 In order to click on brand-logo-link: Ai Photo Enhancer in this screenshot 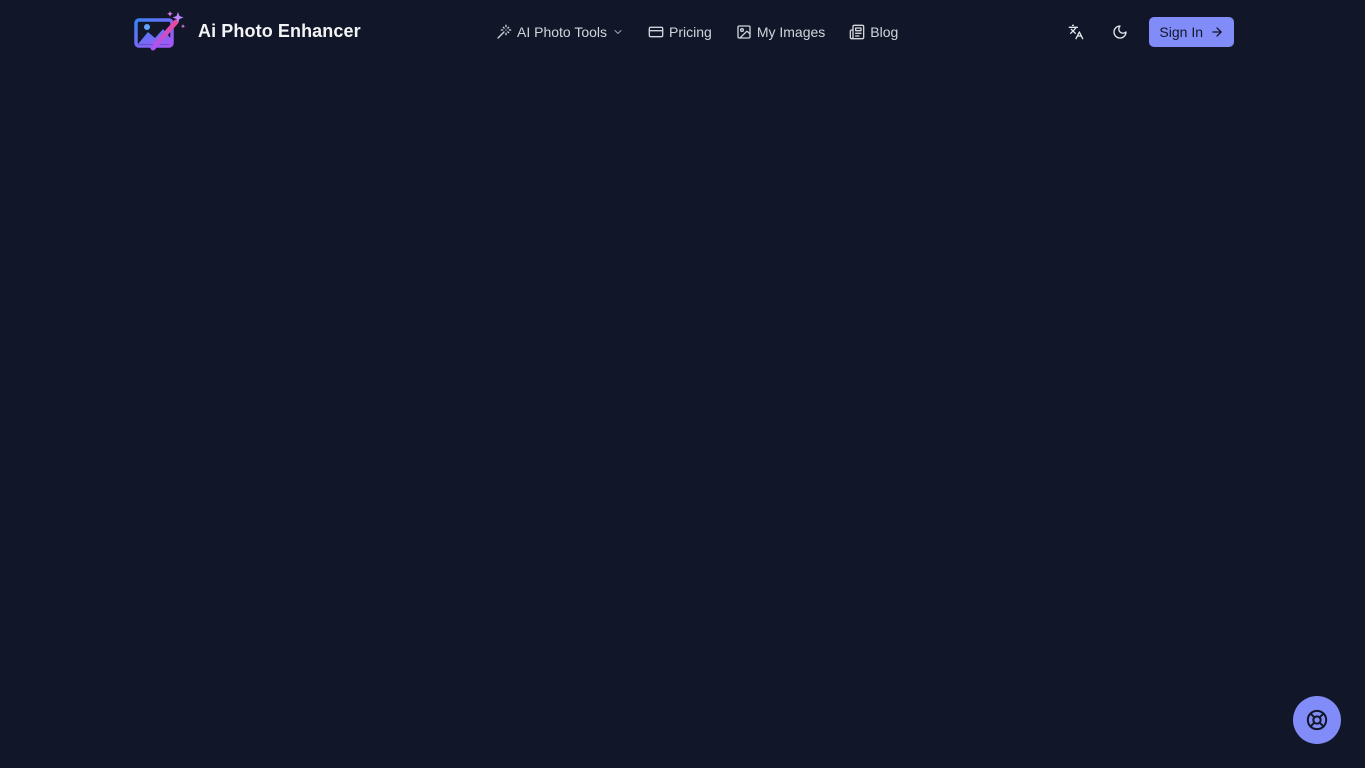, I will do `click(247, 31)`.